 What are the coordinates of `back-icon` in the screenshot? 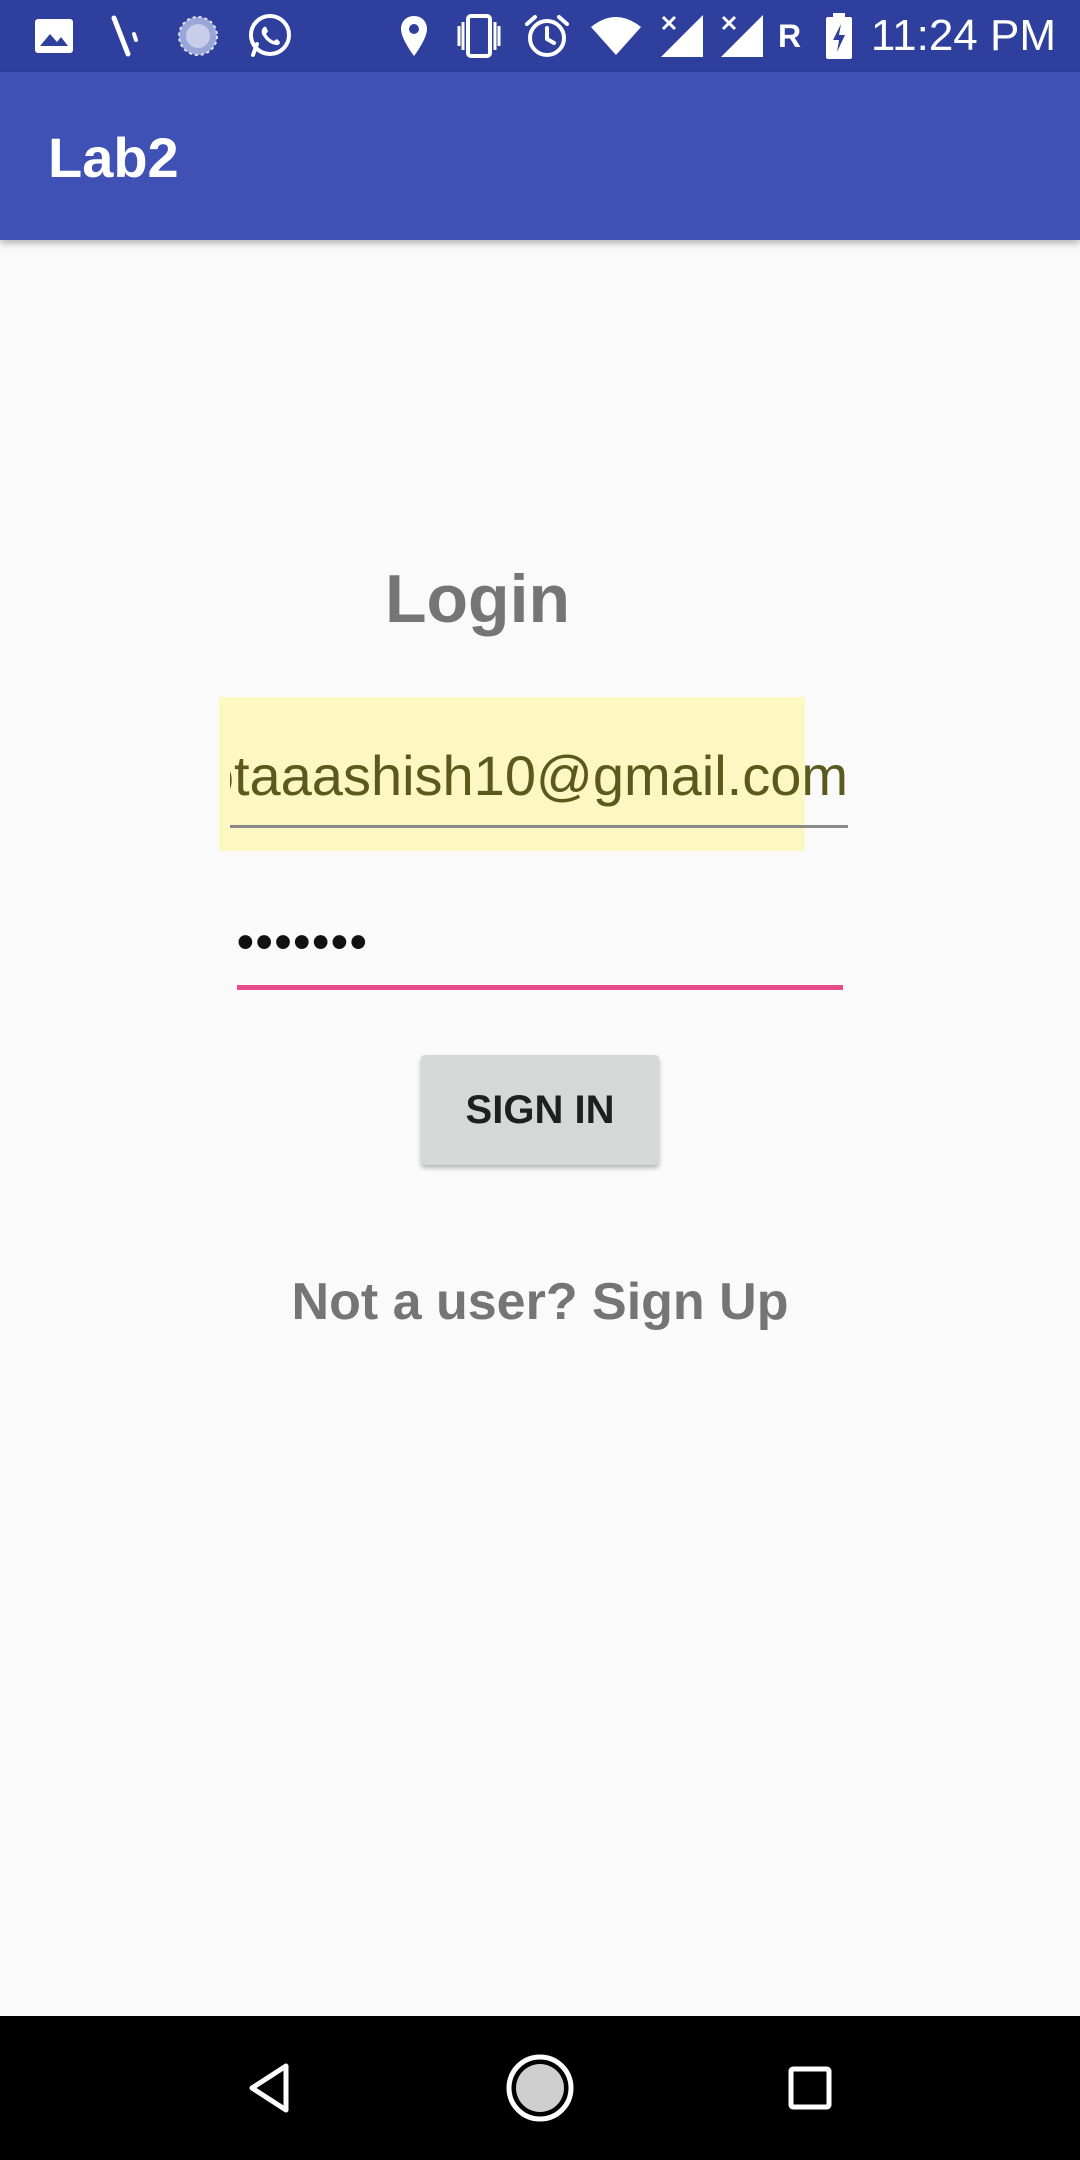 It's located at (270, 2088).